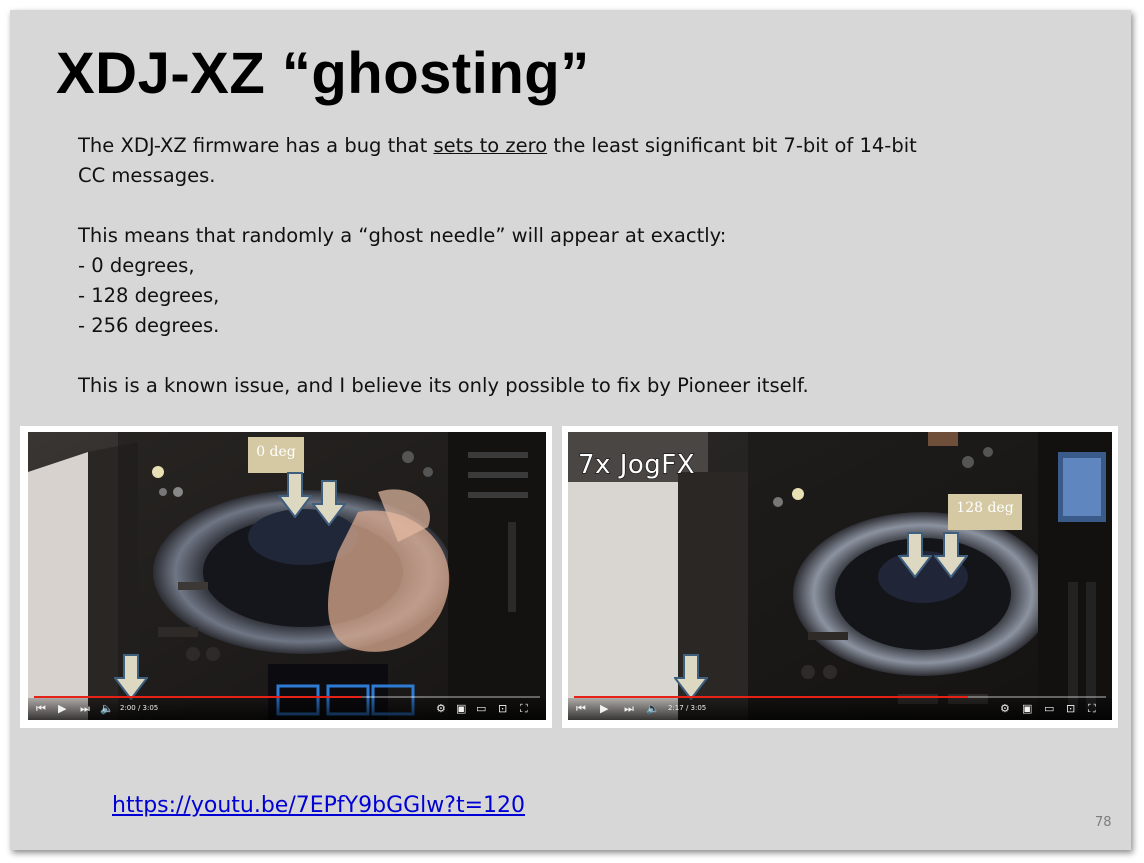 Image resolution: width=1144 pixels, height=863 pixels. What do you see at coordinates (136, 265) in the screenshot?
I see `bullet-item: - 0 degrees,` at bounding box center [136, 265].